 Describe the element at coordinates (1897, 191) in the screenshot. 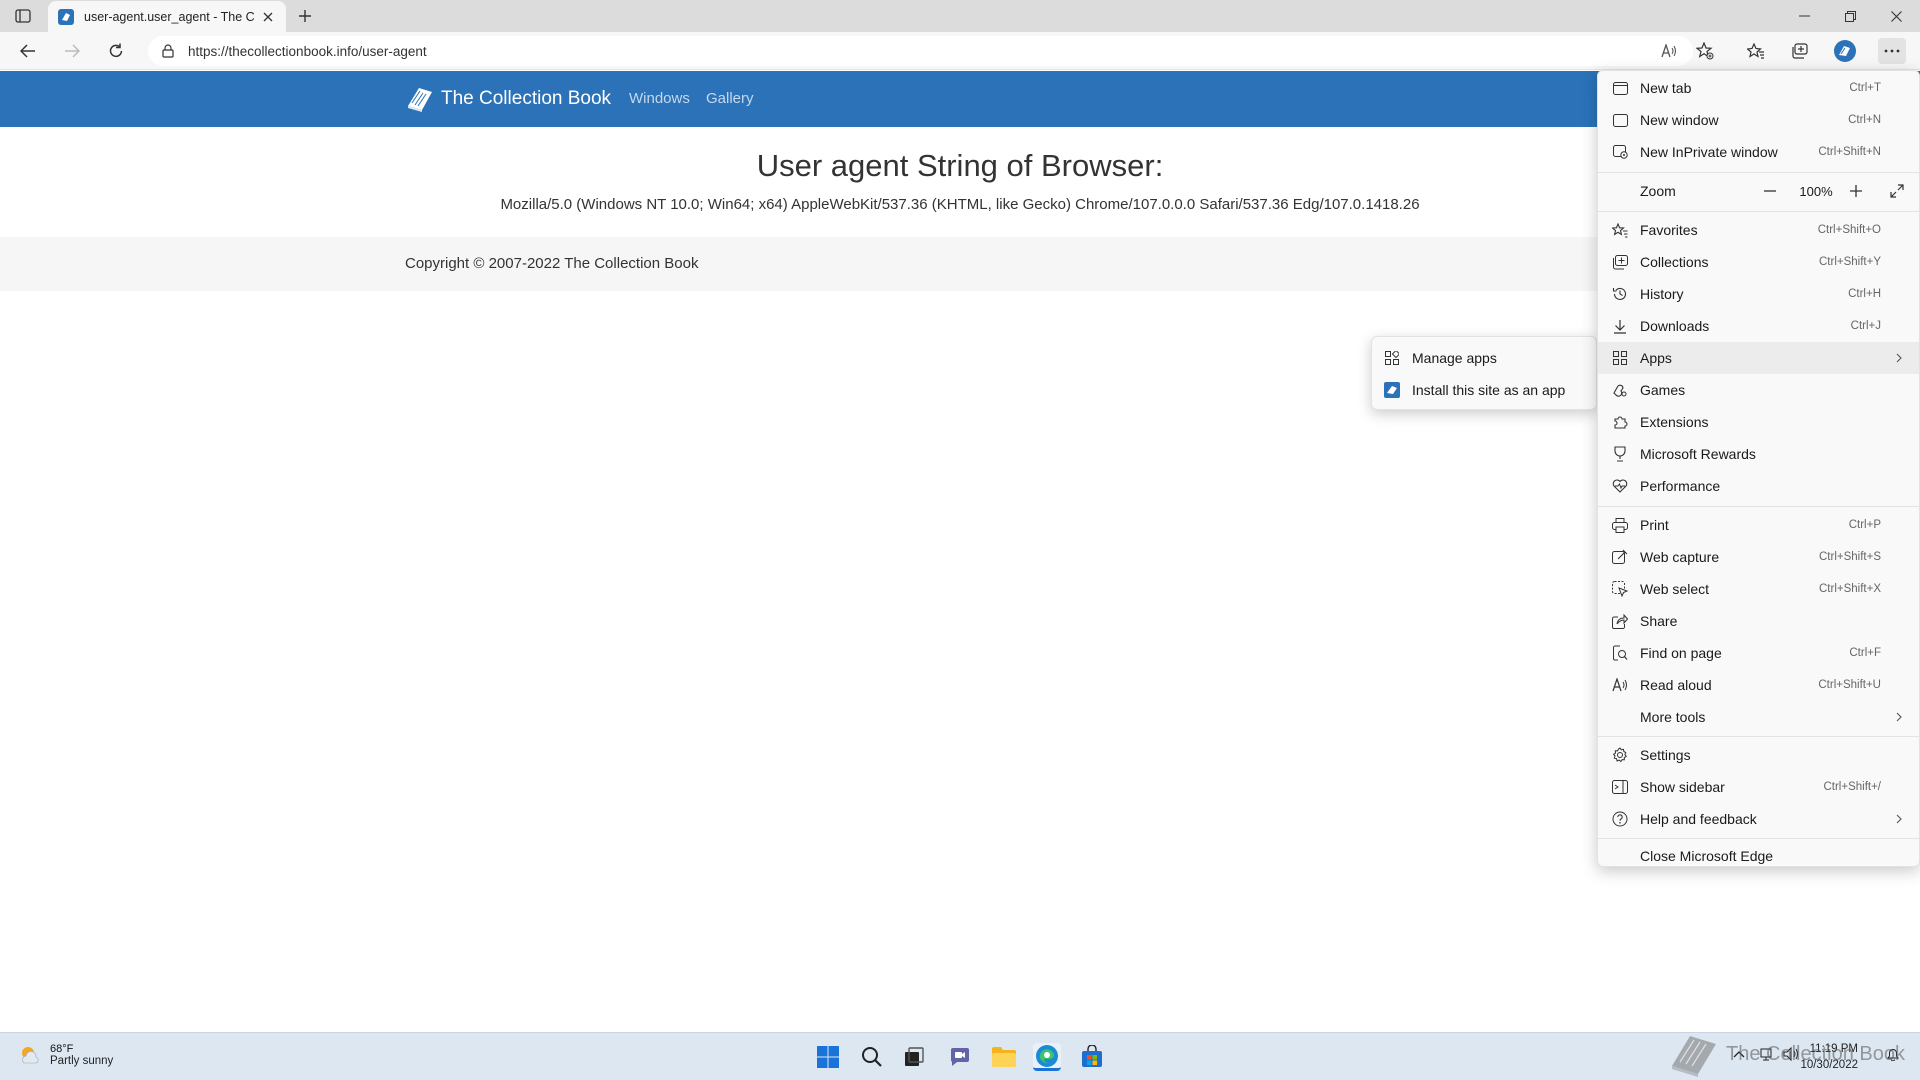

I see `fullscreen-button` at that location.